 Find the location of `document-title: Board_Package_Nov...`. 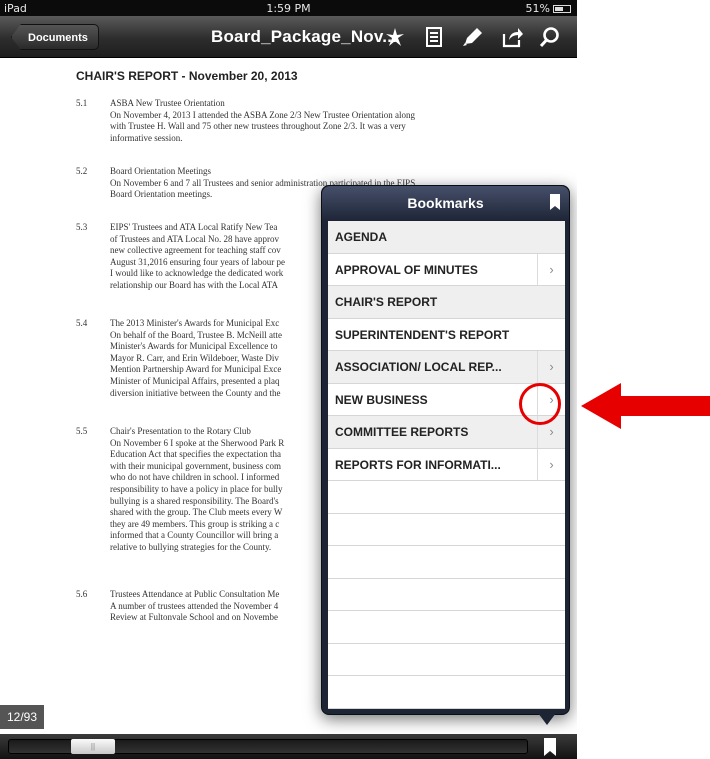

document-title: Board_Package_Nov... is located at coordinates (304, 36).